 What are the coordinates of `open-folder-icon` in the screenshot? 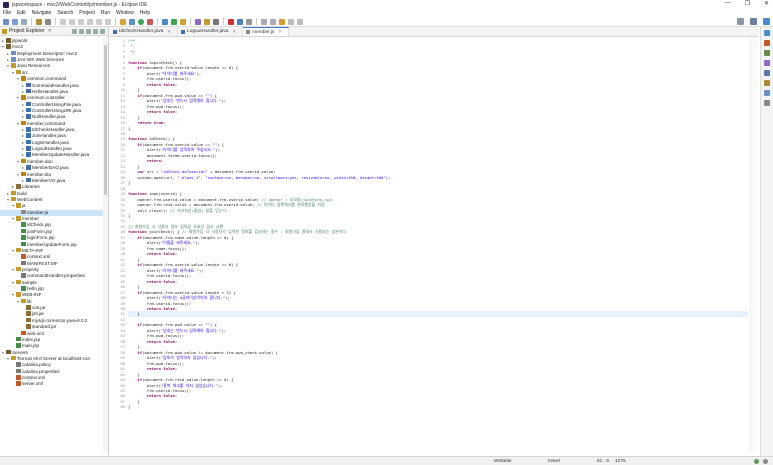 It's located at (207, 21).